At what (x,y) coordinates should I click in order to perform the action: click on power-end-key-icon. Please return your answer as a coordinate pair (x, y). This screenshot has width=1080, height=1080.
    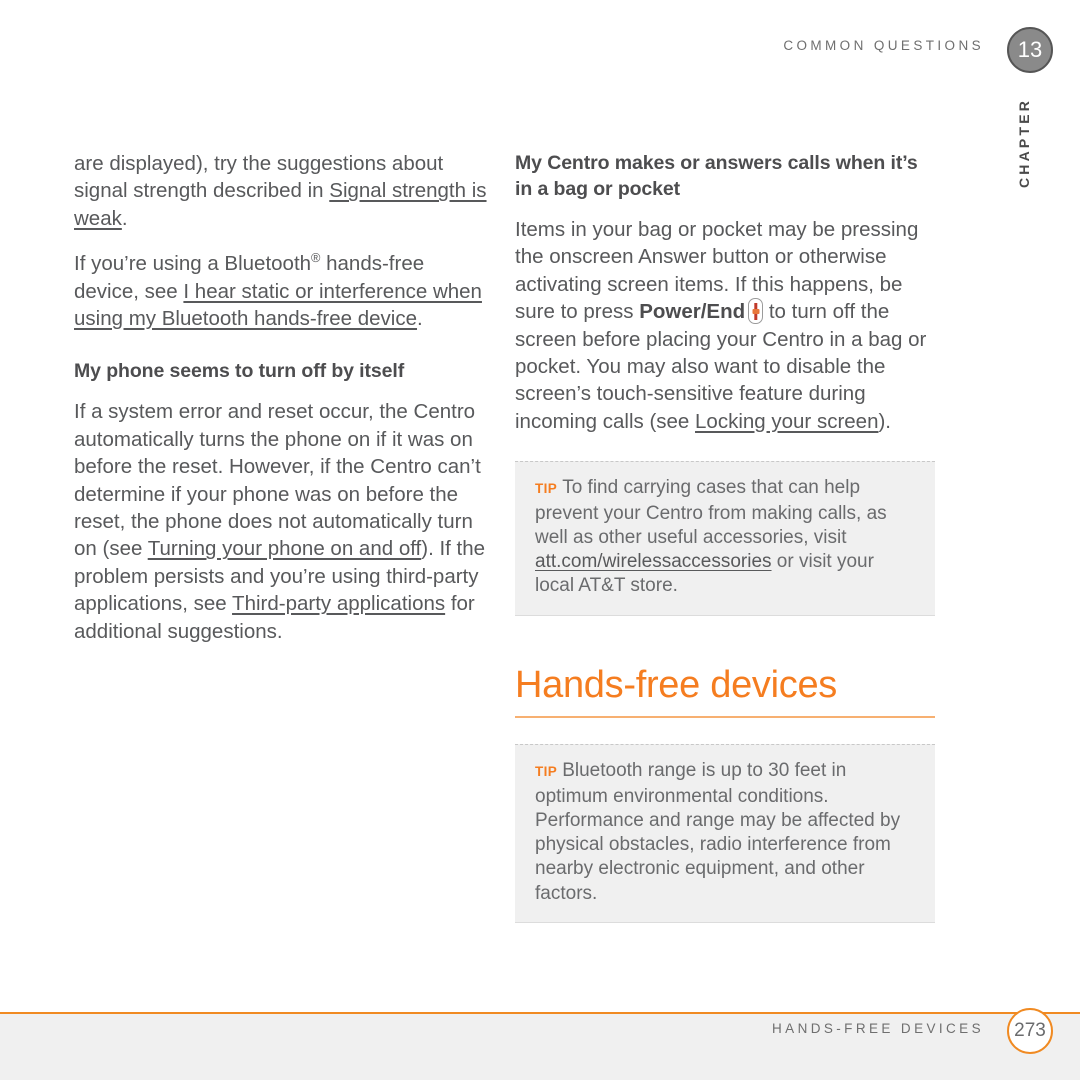
    Looking at the image, I should click on (756, 311).